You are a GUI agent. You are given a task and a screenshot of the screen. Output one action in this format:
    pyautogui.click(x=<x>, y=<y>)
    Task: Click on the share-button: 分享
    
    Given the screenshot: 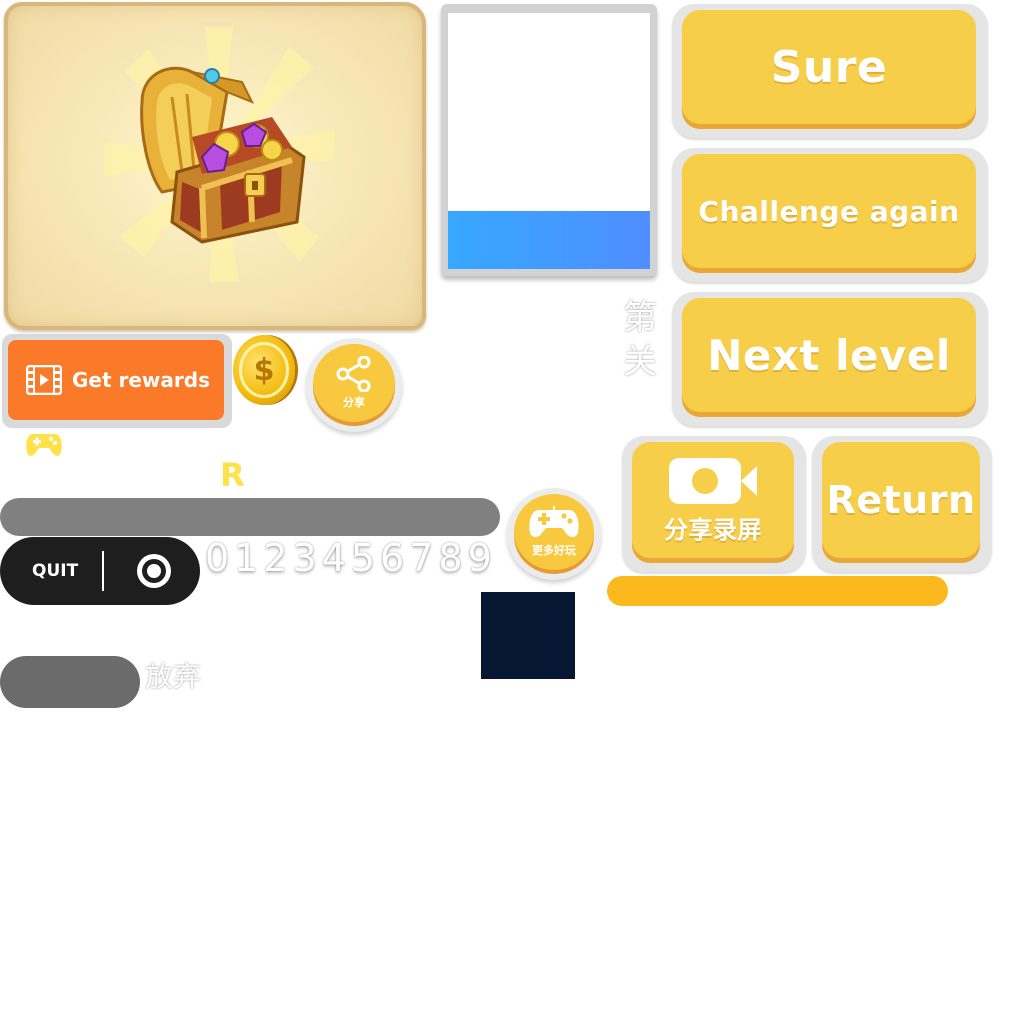 What is the action you would take?
    pyautogui.click(x=354, y=385)
    